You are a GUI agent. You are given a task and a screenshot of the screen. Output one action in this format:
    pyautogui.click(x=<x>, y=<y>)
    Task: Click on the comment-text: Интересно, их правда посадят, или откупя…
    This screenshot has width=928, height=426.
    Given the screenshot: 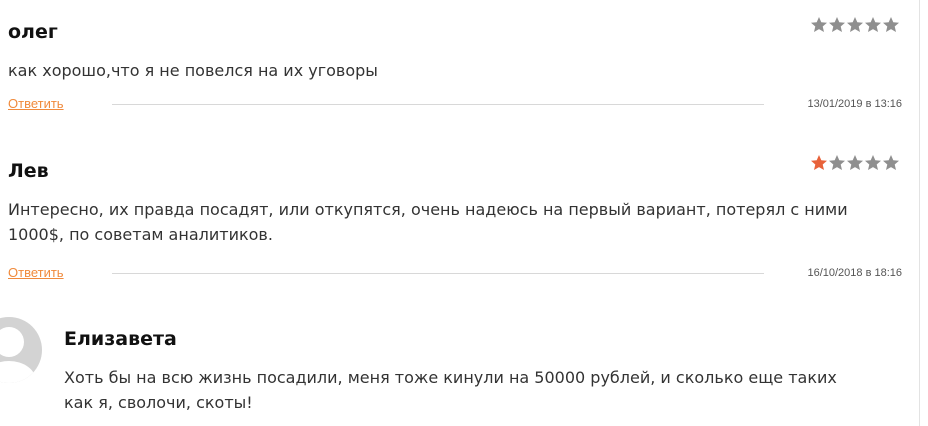 What is the action you would take?
    pyautogui.click(x=428, y=222)
    